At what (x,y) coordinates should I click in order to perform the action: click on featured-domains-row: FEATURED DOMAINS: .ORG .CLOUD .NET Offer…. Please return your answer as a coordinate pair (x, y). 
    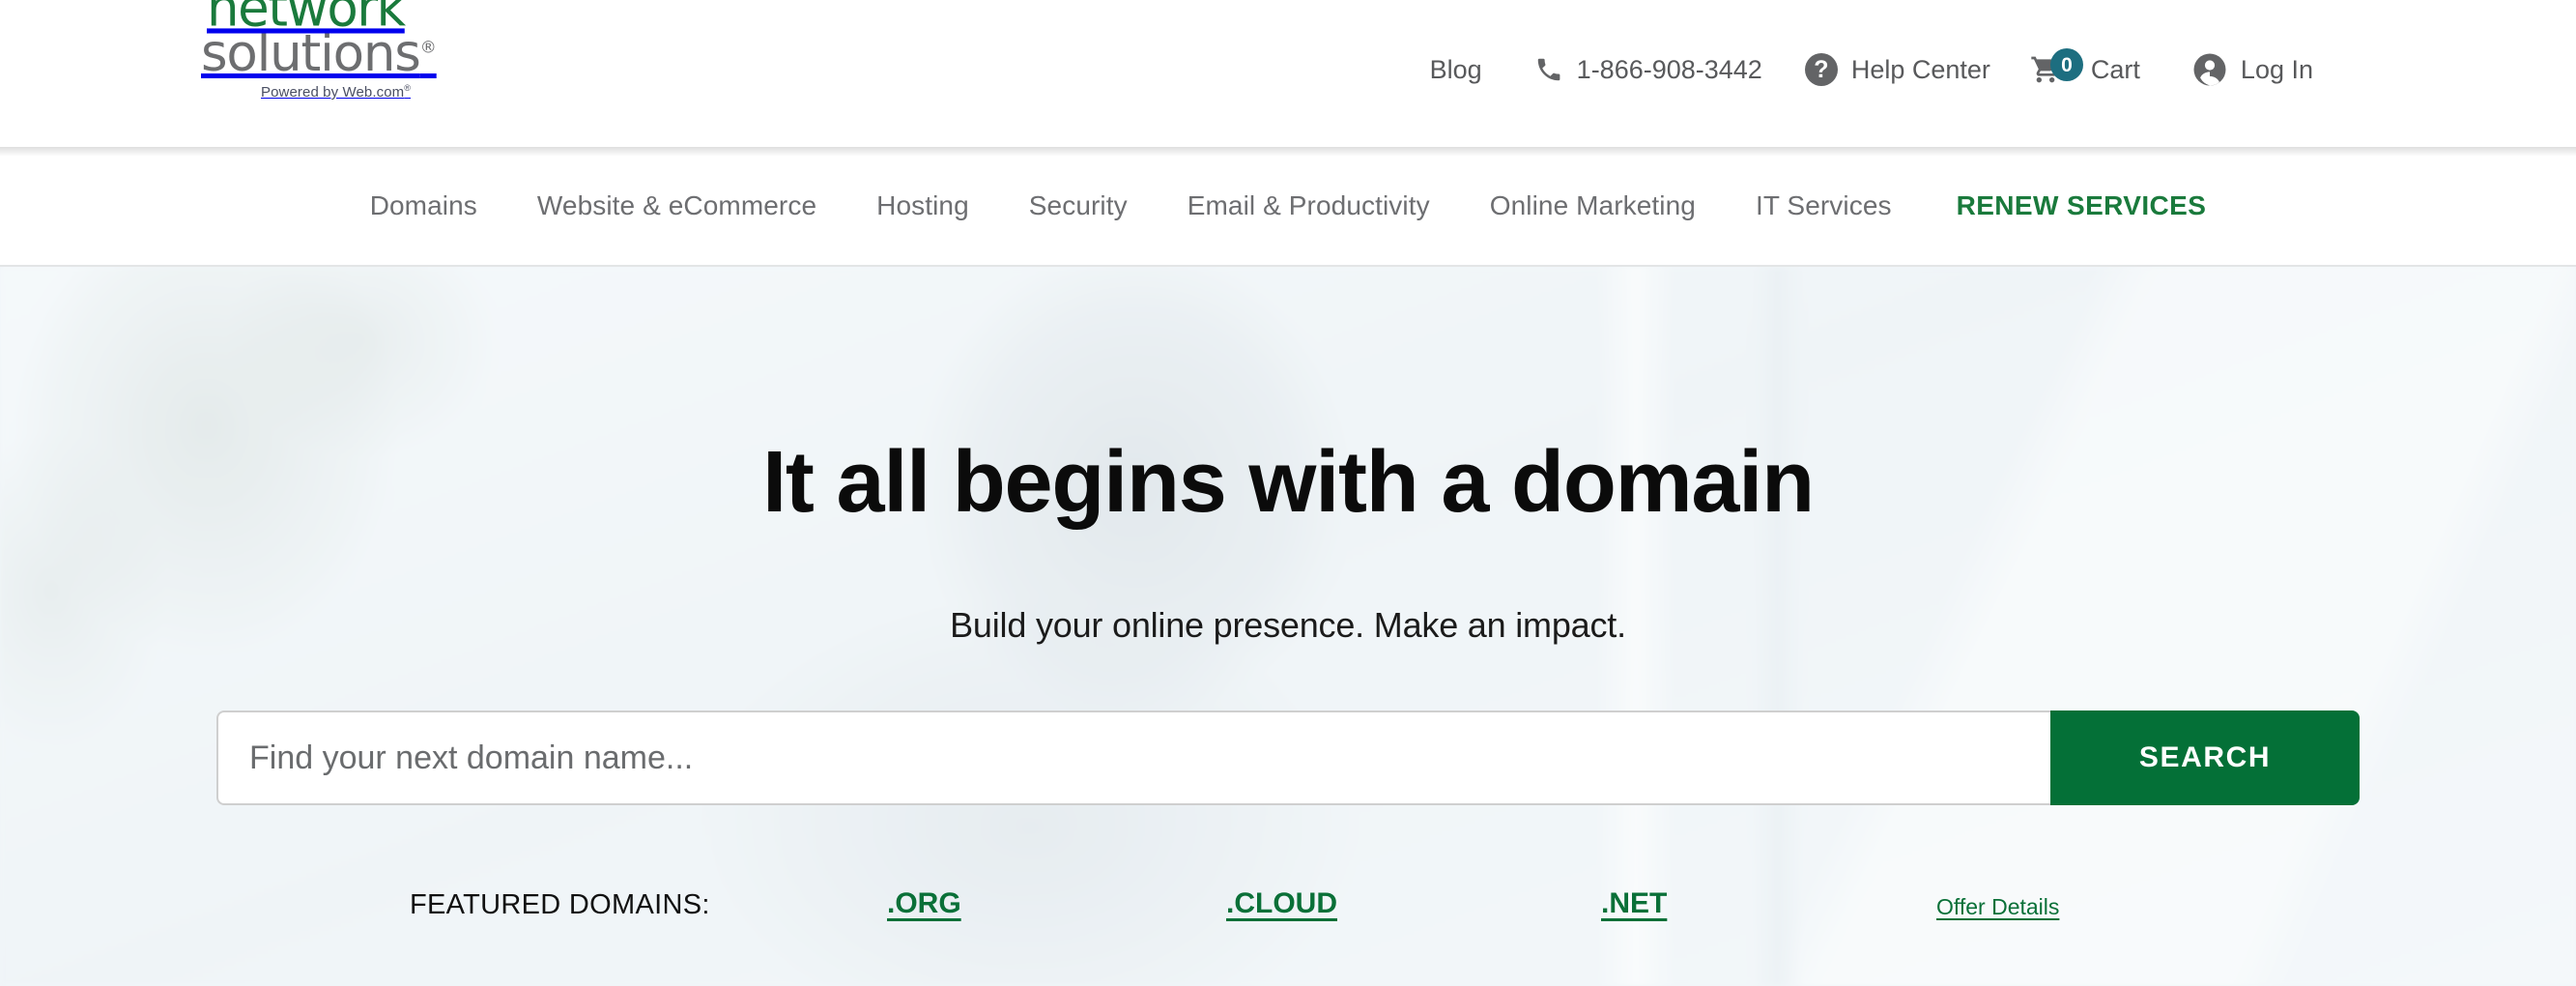
    Looking at the image, I should click on (1288, 910).